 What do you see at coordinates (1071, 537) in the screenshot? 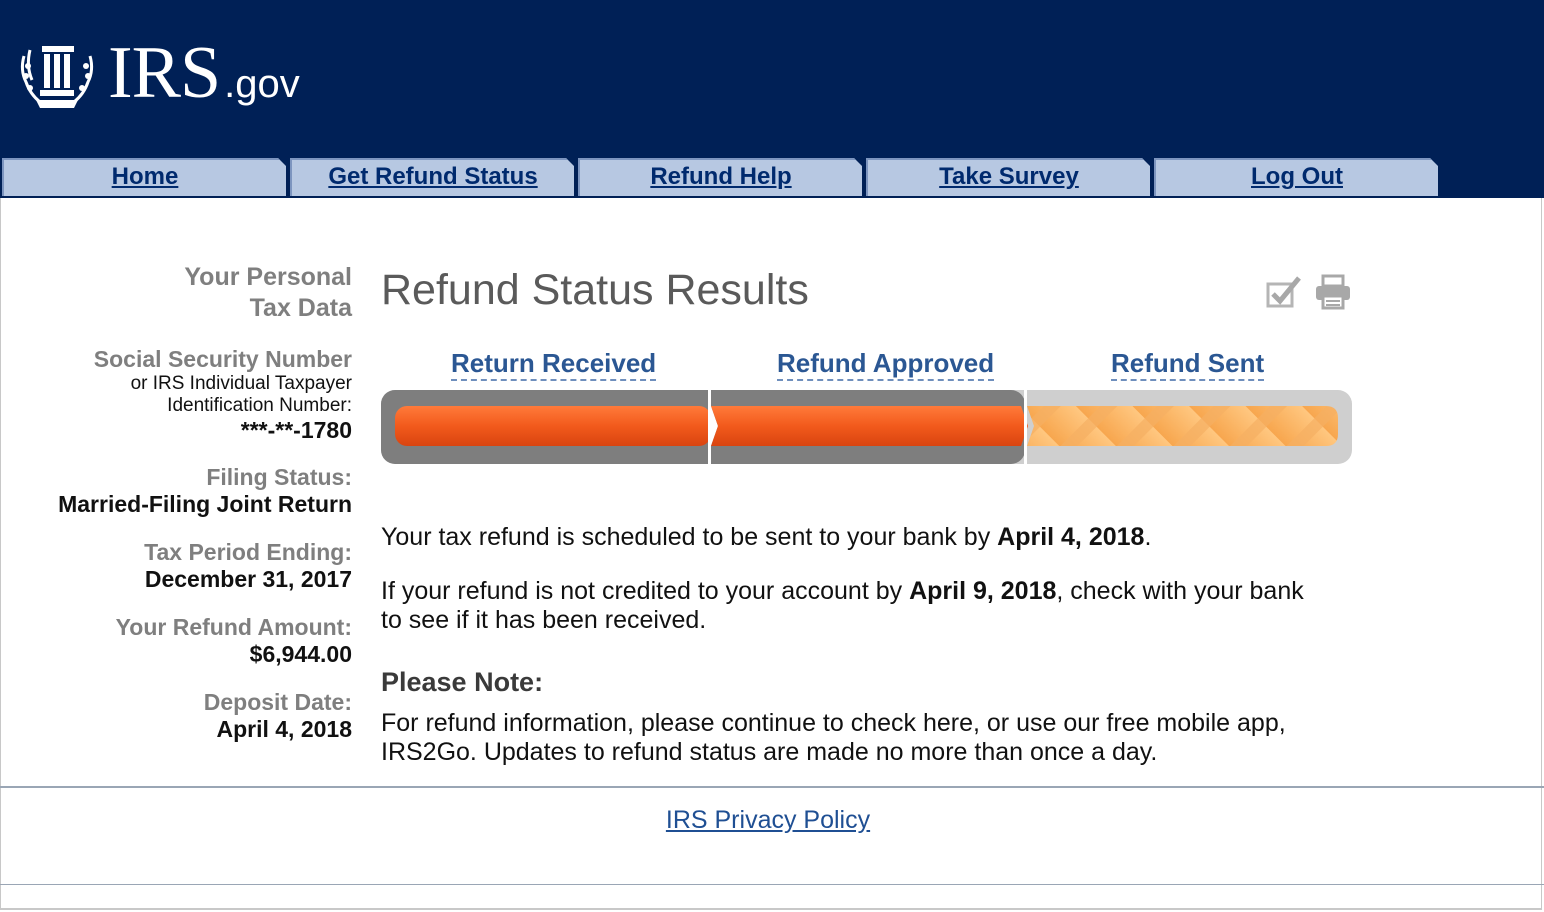
I see `scheduled-date: April 4, 2018` at bounding box center [1071, 537].